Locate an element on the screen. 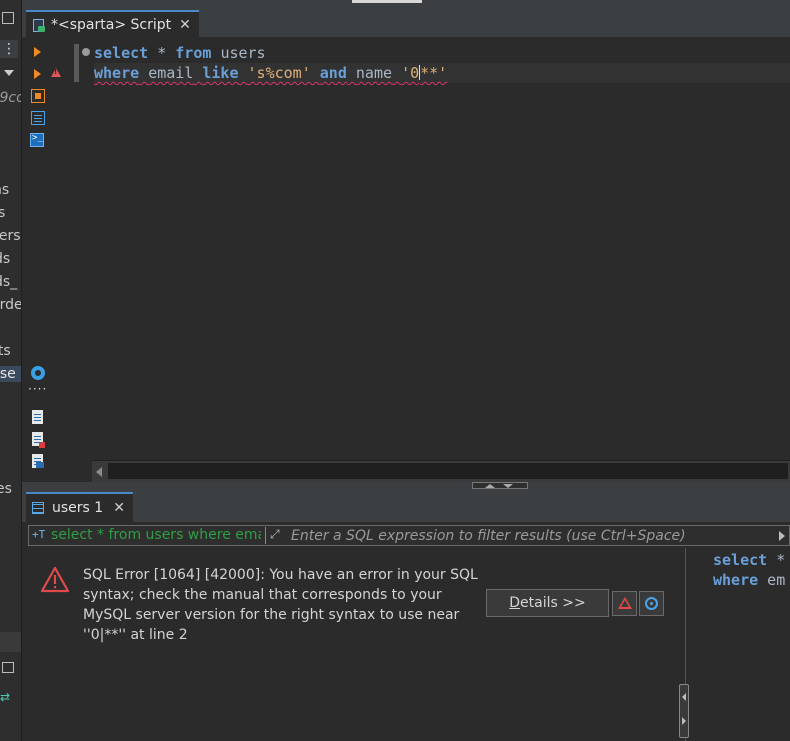 The width and height of the screenshot is (790, 741). code-line-current: where email like 's%com' and name '0**' is located at coordinates (442, 73).